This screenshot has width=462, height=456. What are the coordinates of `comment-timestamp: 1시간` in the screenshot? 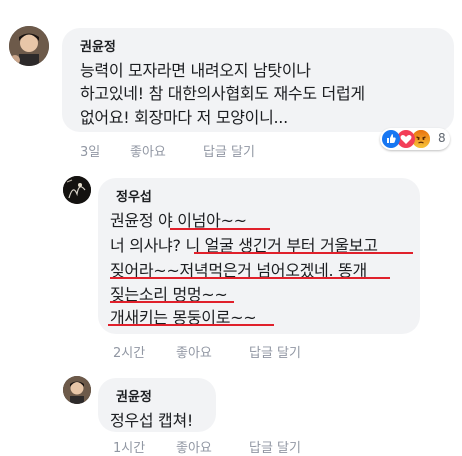 It's located at (129, 446).